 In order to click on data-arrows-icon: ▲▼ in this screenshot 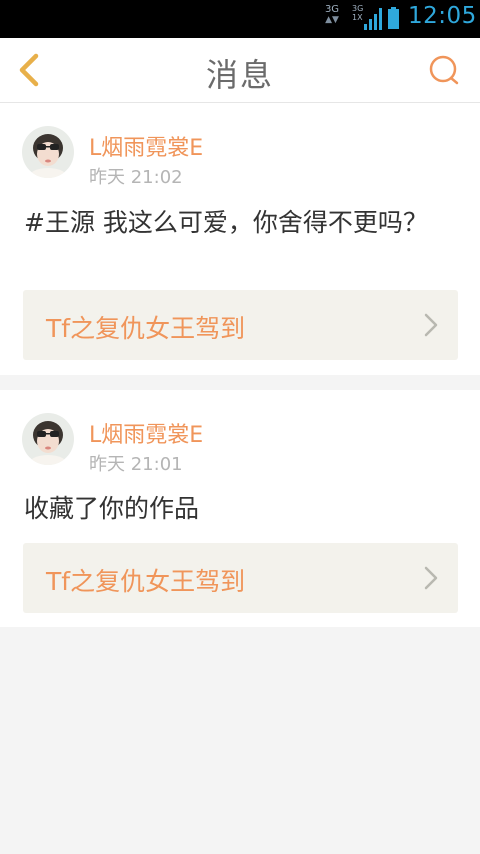, I will do `click(332, 20)`.